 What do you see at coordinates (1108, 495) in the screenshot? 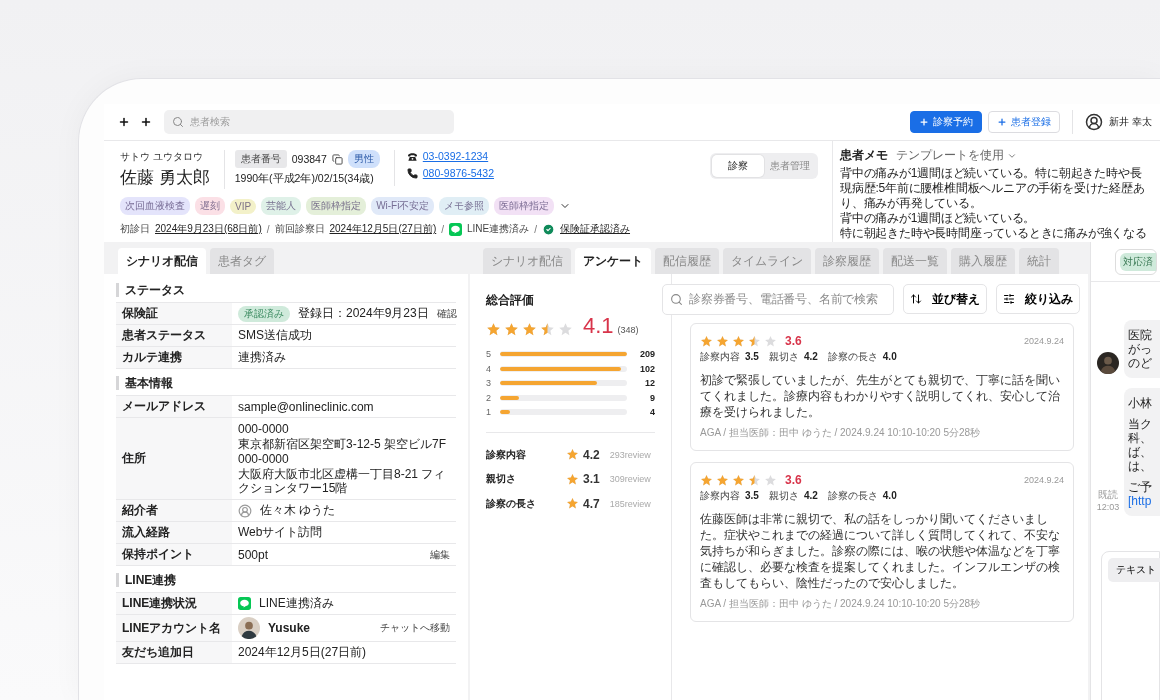
I see `read-receipt: 既読` at bounding box center [1108, 495].